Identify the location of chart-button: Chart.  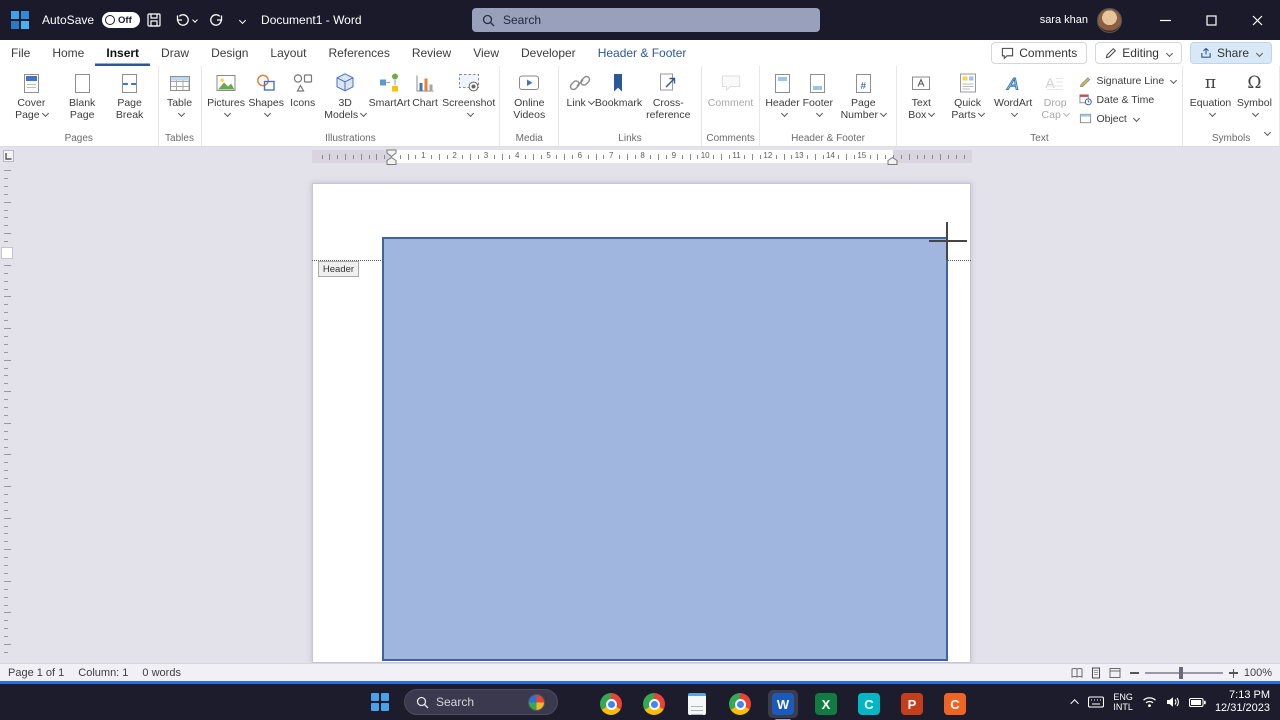
(425, 89).